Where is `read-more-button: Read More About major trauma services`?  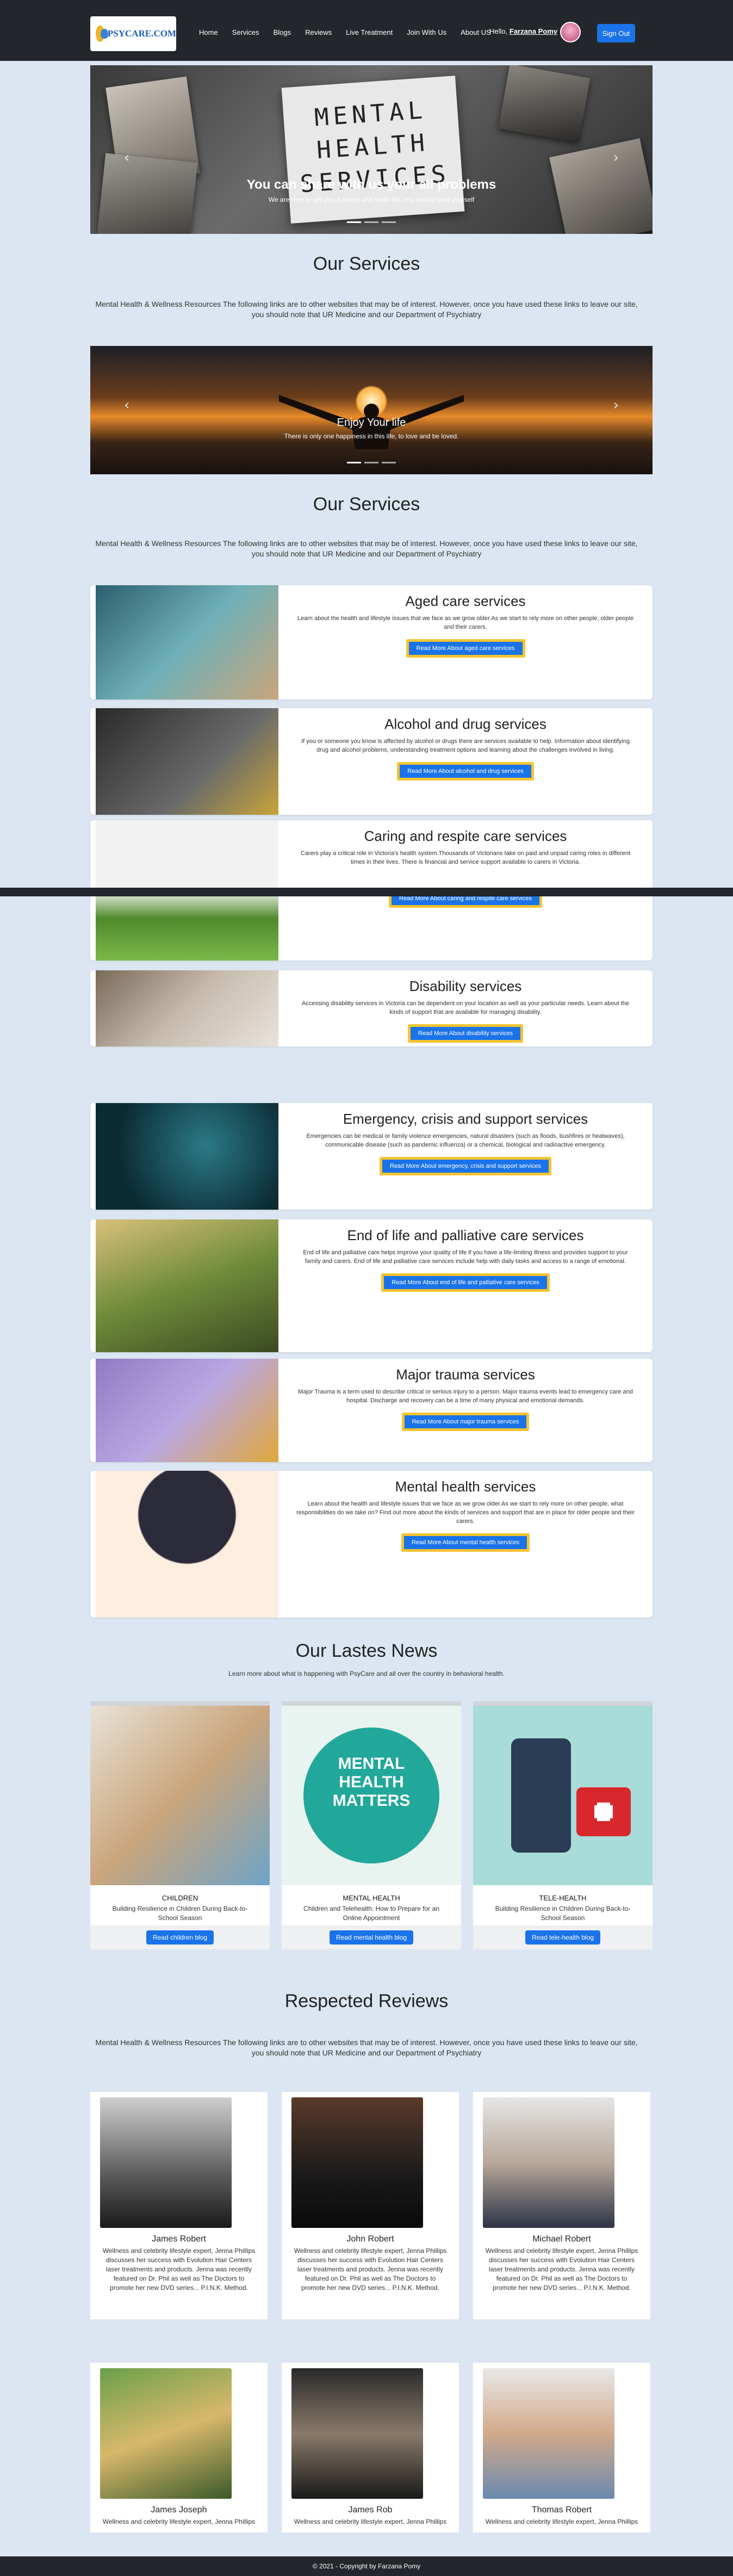 read-more-button: Read More About major trauma services is located at coordinates (465, 1422).